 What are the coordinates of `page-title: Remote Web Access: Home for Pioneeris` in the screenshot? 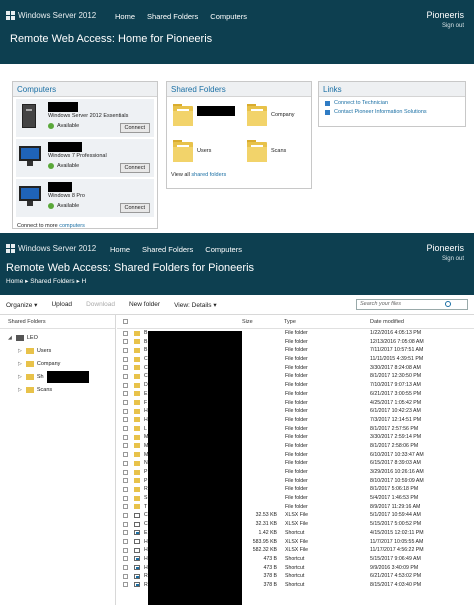 It's located at (111, 39).